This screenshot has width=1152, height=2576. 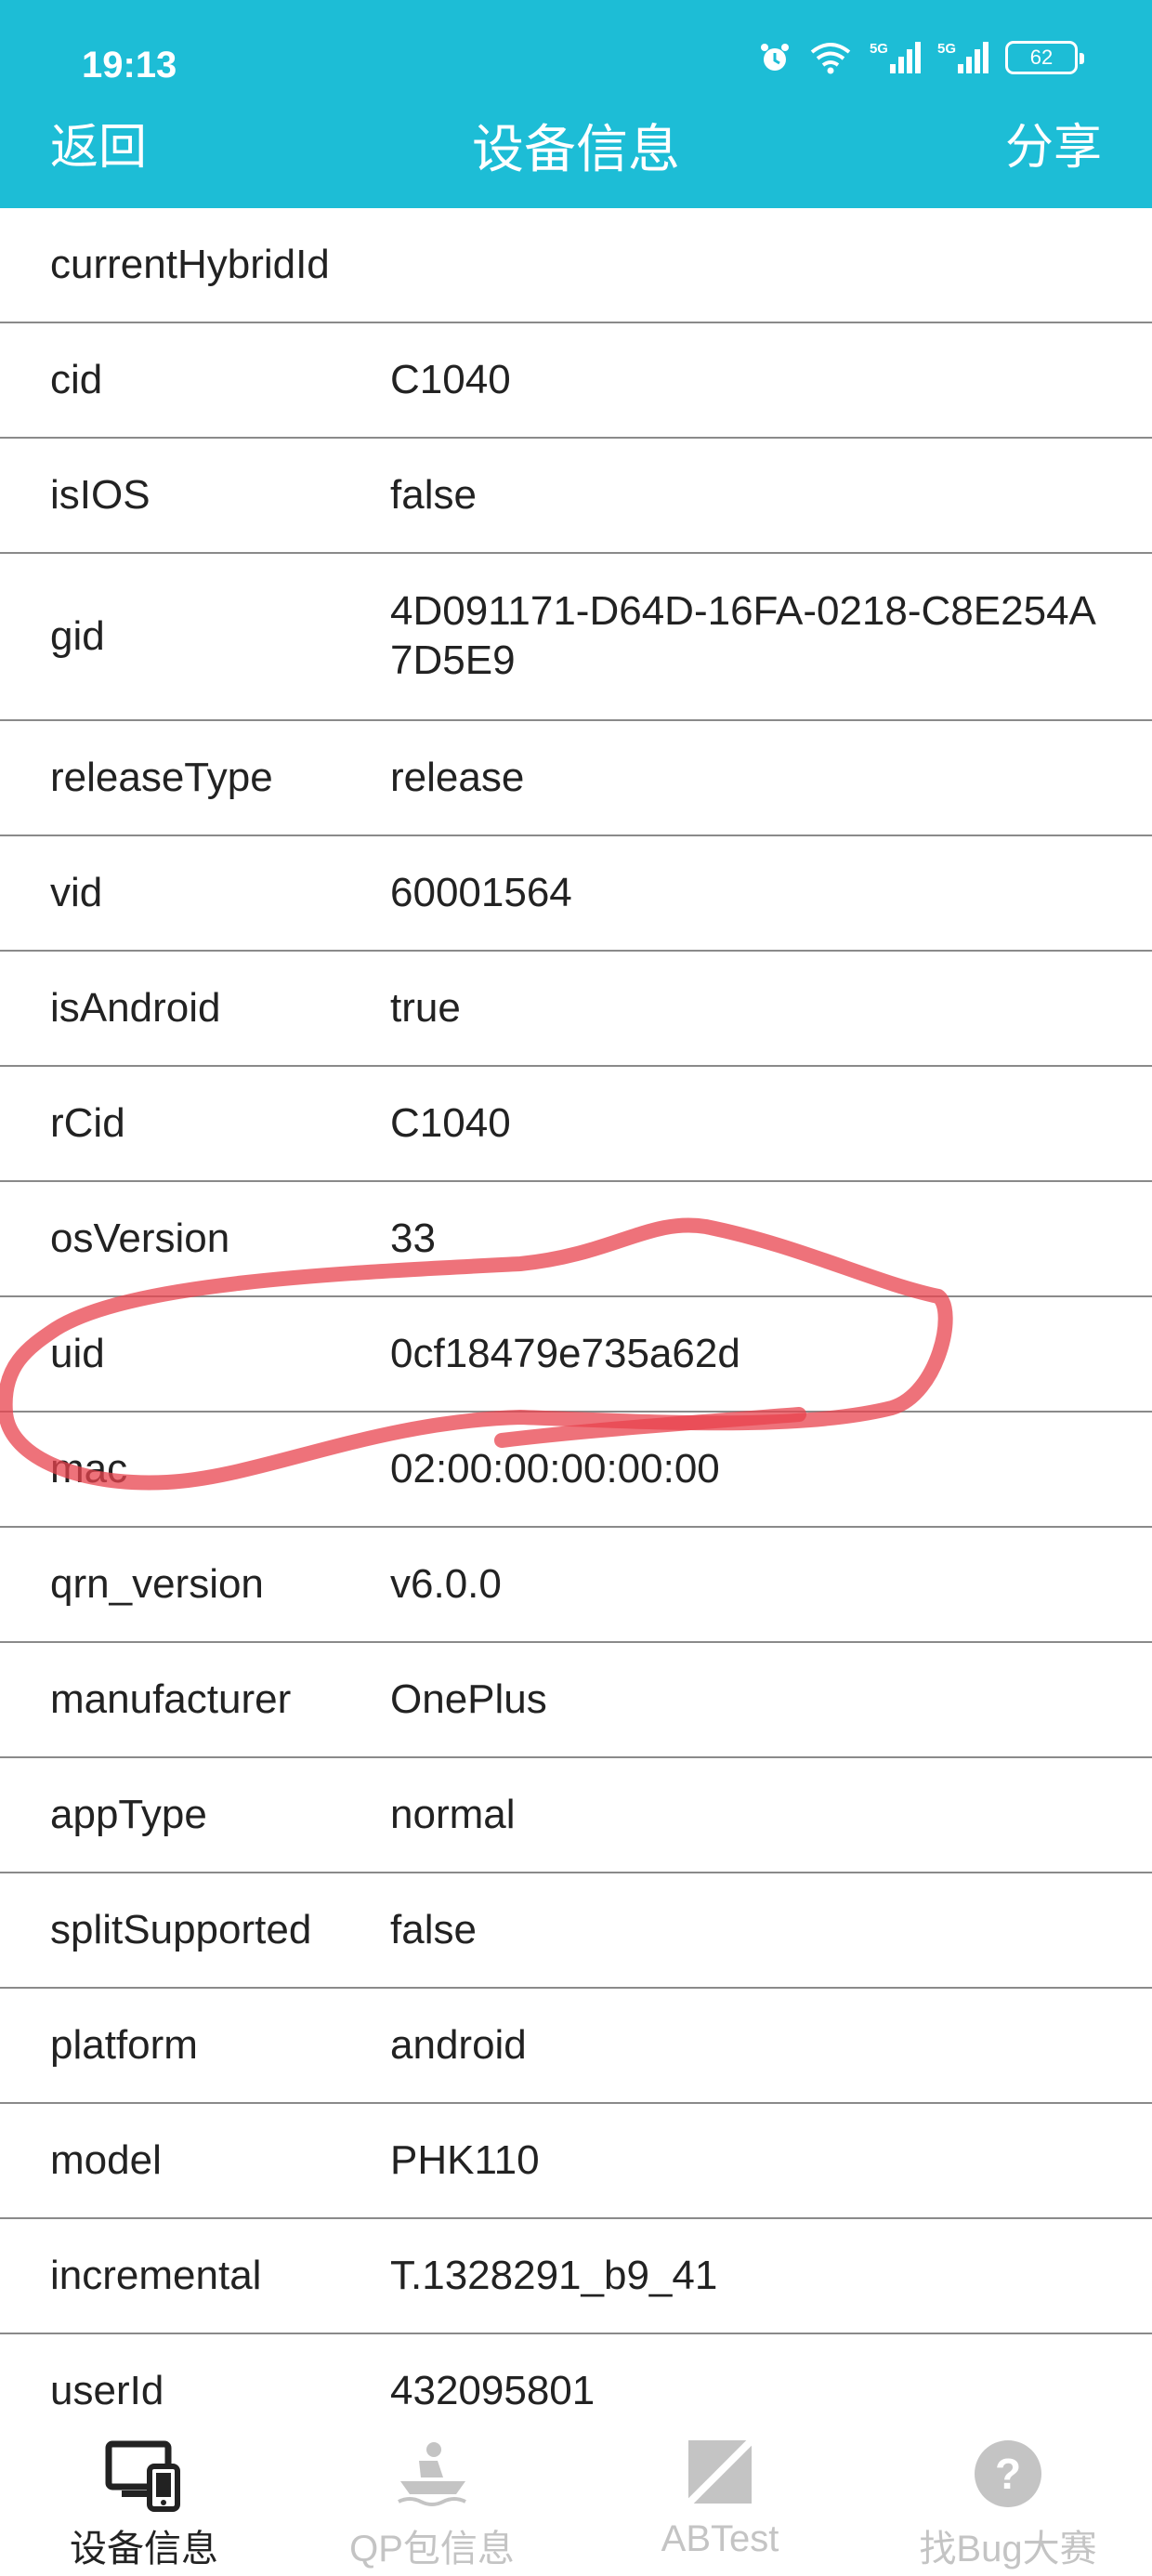 What do you see at coordinates (481, 892) in the screenshot?
I see `info-value: 60001564` at bounding box center [481, 892].